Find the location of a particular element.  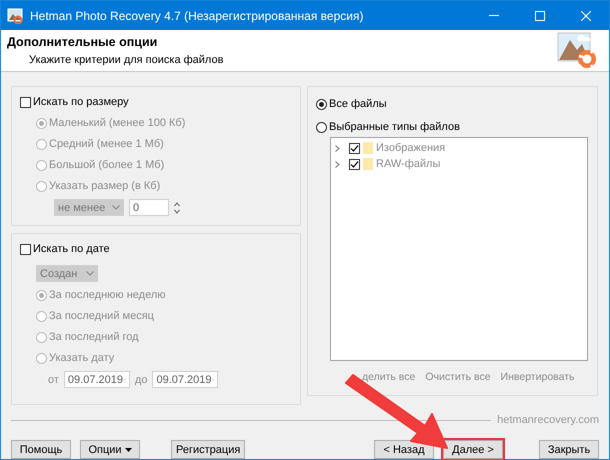

action-link: делить все is located at coordinates (389, 377).